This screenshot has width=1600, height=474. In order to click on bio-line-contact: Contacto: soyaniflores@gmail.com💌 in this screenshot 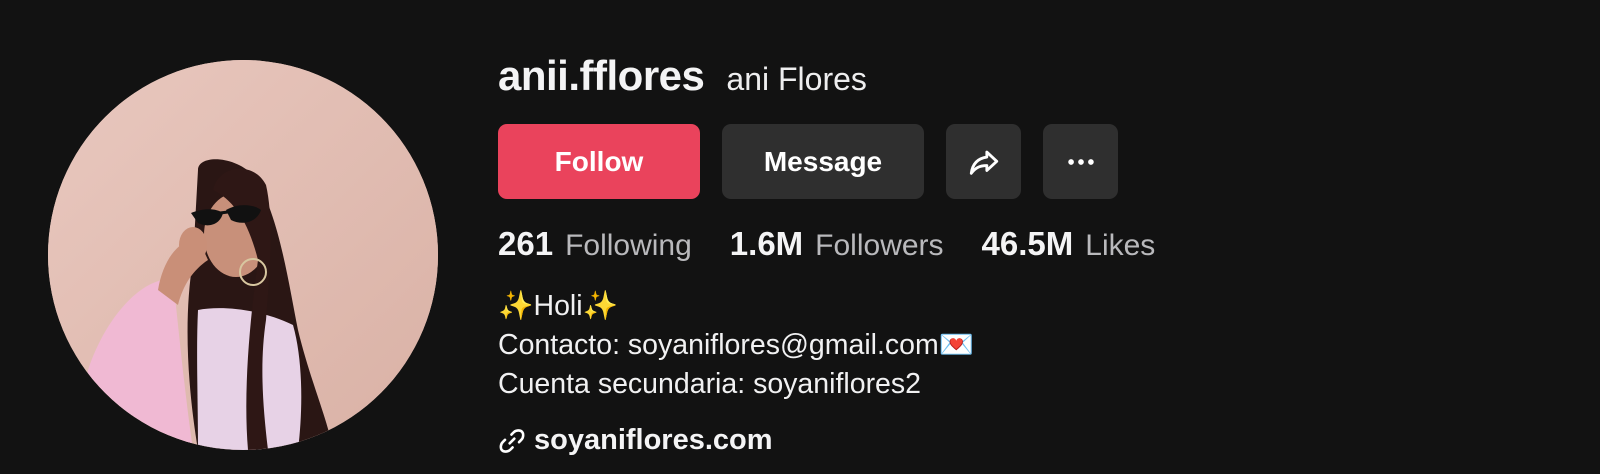, I will do `click(736, 345)`.